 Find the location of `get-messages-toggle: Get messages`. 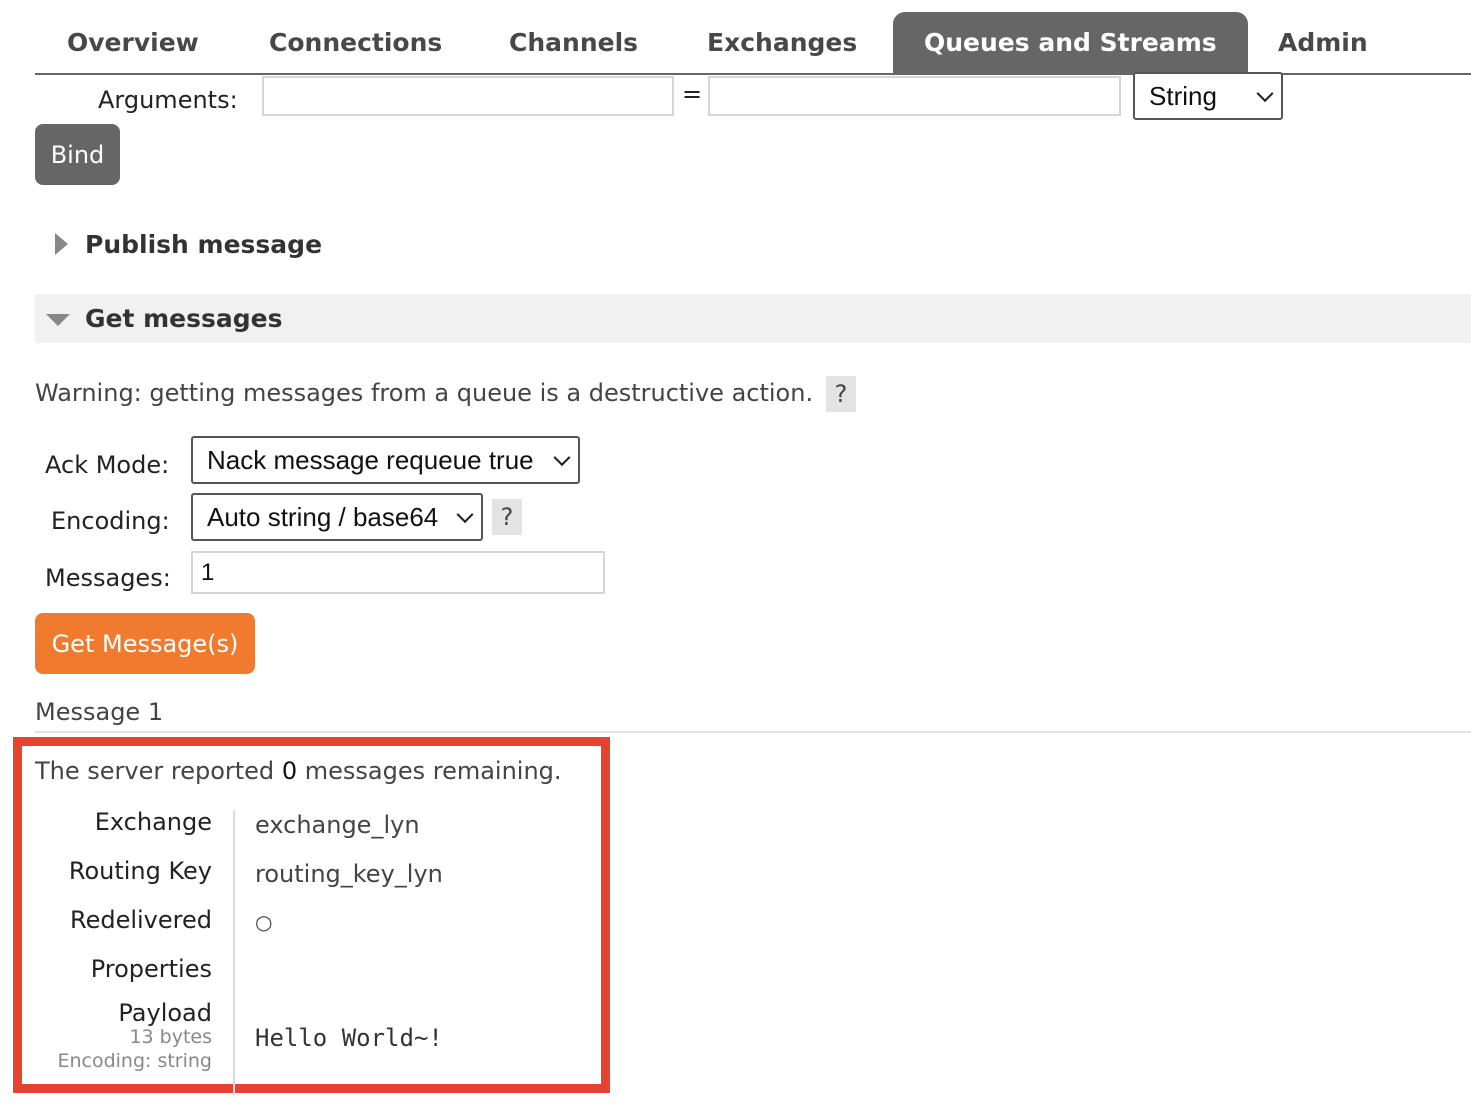

get-messages-toggle: Get messages is located at coordinates (184, 318).